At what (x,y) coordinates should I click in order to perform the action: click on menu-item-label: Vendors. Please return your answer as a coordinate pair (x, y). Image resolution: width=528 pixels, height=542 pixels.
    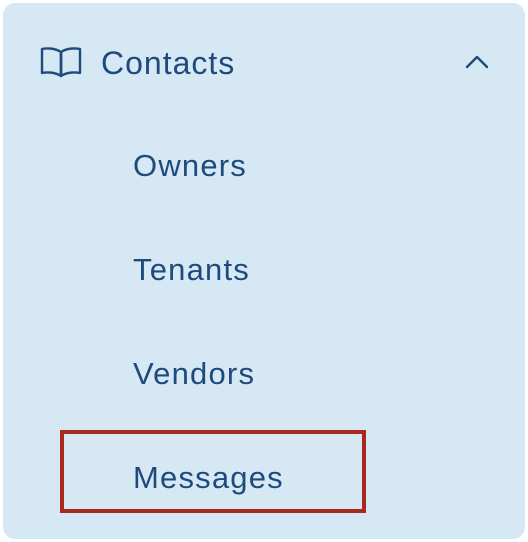
    Looking at the image, I should click on (194, 373).